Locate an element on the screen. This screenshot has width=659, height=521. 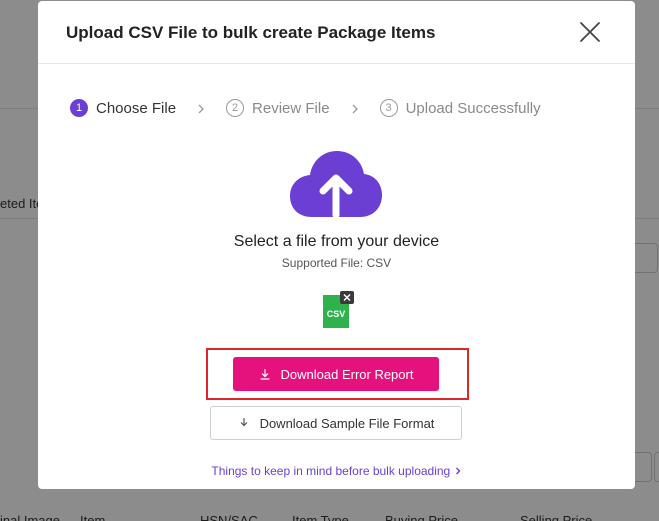
download-error-report-button: Download Error Report is located at coordinates (336, 374).